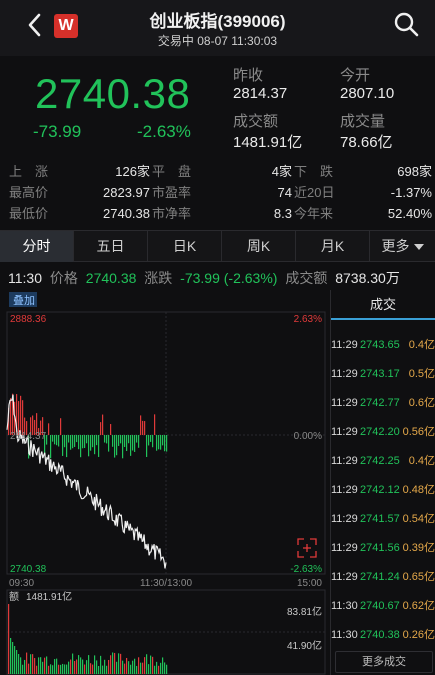 The image size is (435, 675). What do you see at coordinates (306, 569) in the screenshot?
I see `y-low-pct: -2.63%` at bounding box center [306, 569].